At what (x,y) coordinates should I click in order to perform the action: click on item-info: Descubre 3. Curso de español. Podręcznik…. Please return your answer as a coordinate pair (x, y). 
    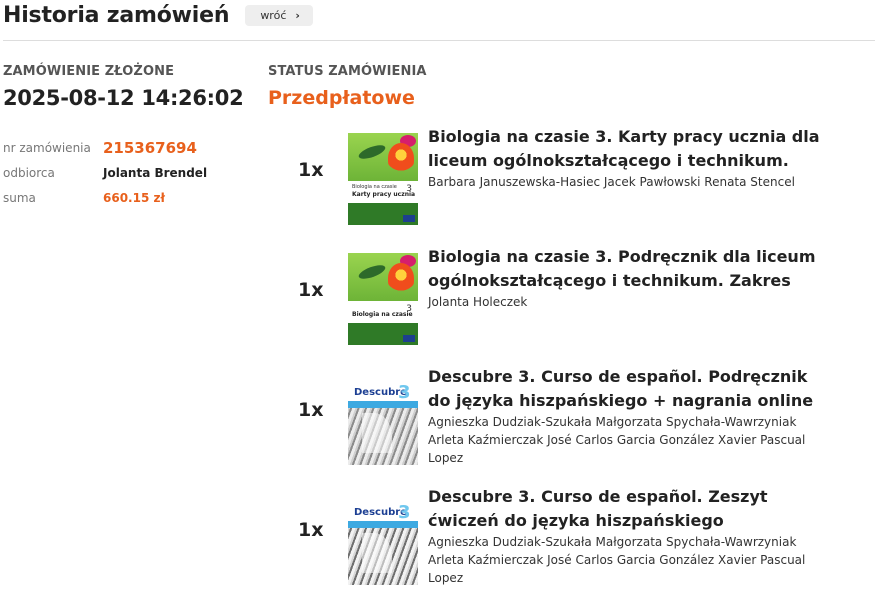
    Looking at the image, I should click on (628, 416).